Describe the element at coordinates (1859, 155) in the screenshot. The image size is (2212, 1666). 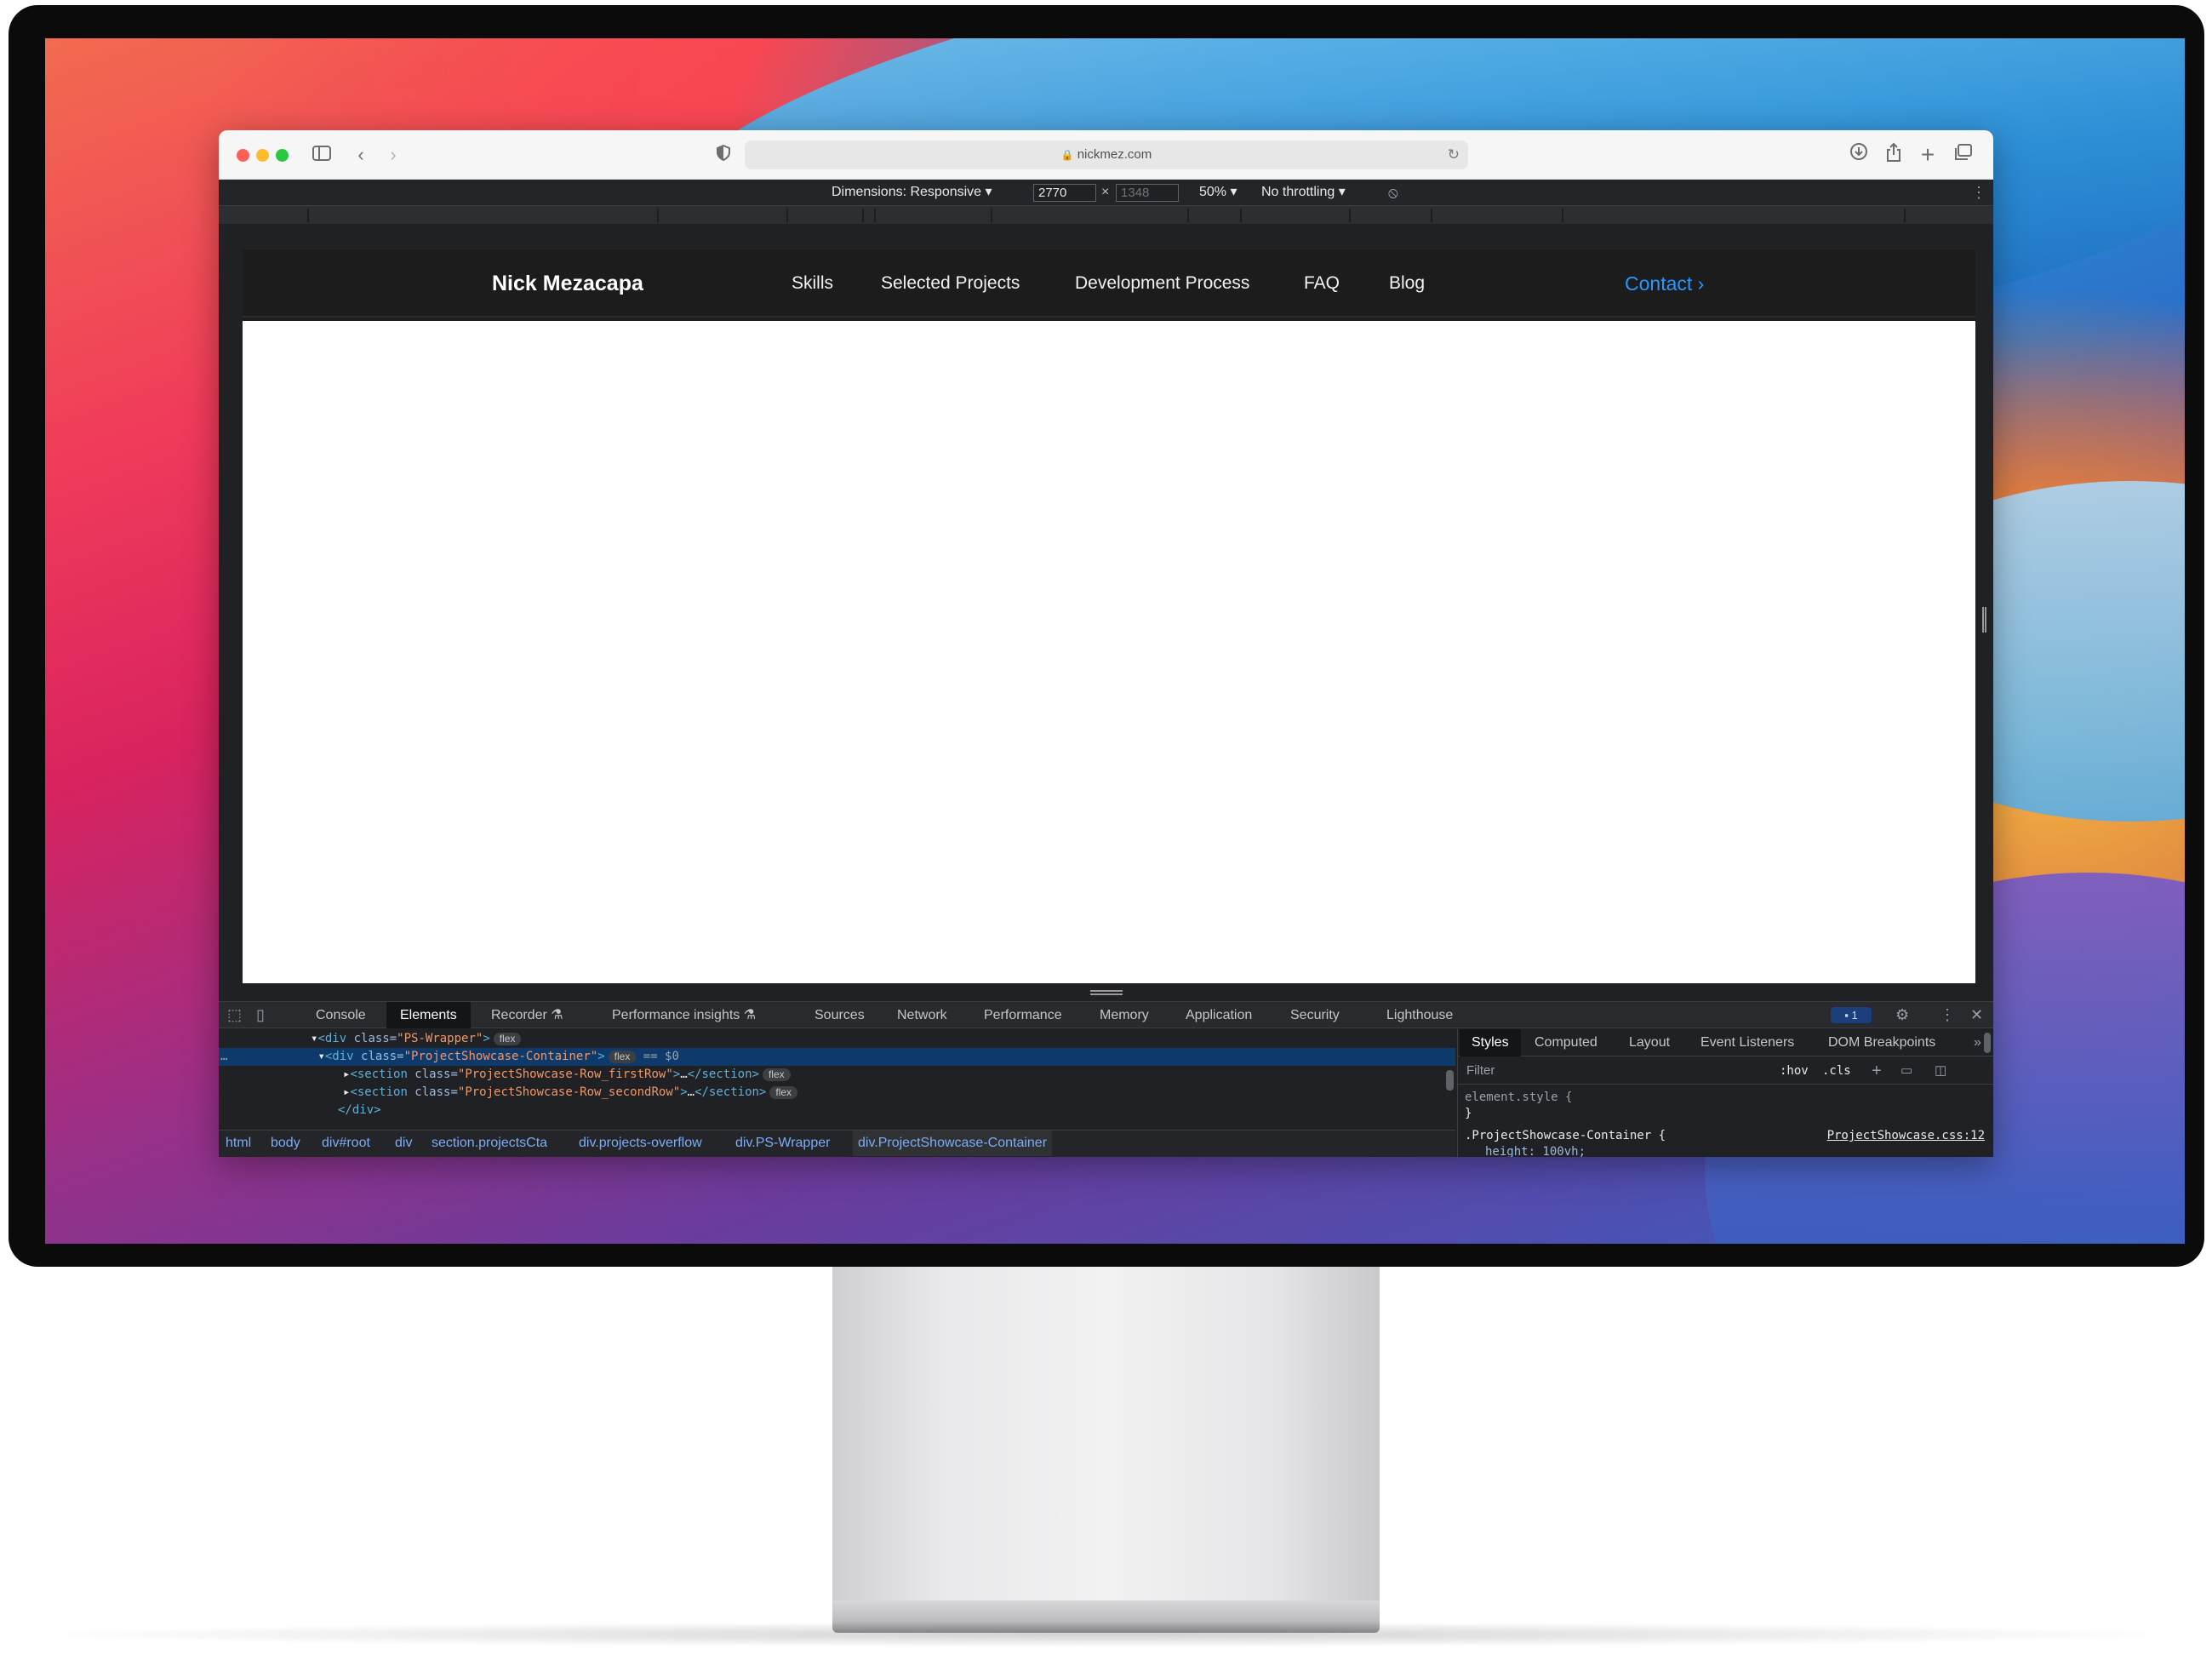
I see `download-icon` at that location.